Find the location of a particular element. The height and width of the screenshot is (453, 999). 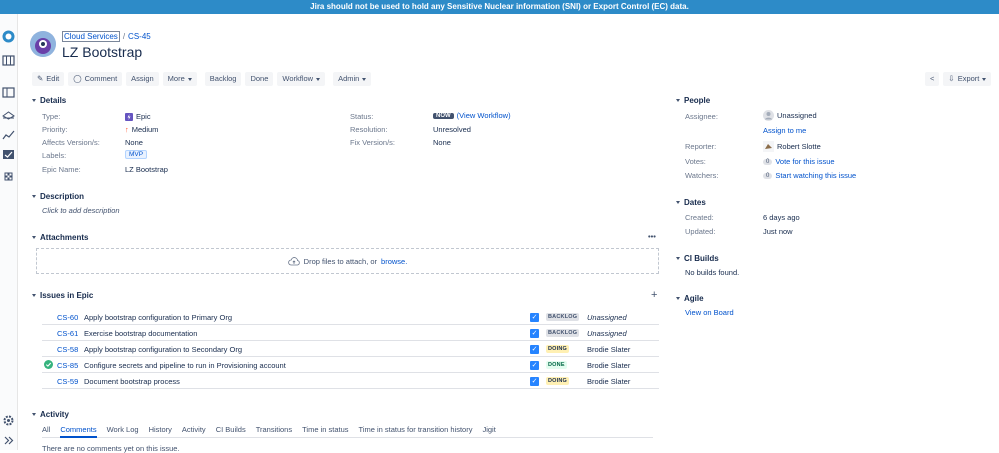

dates-section-header: Dates is located at coordinates (691, 202).